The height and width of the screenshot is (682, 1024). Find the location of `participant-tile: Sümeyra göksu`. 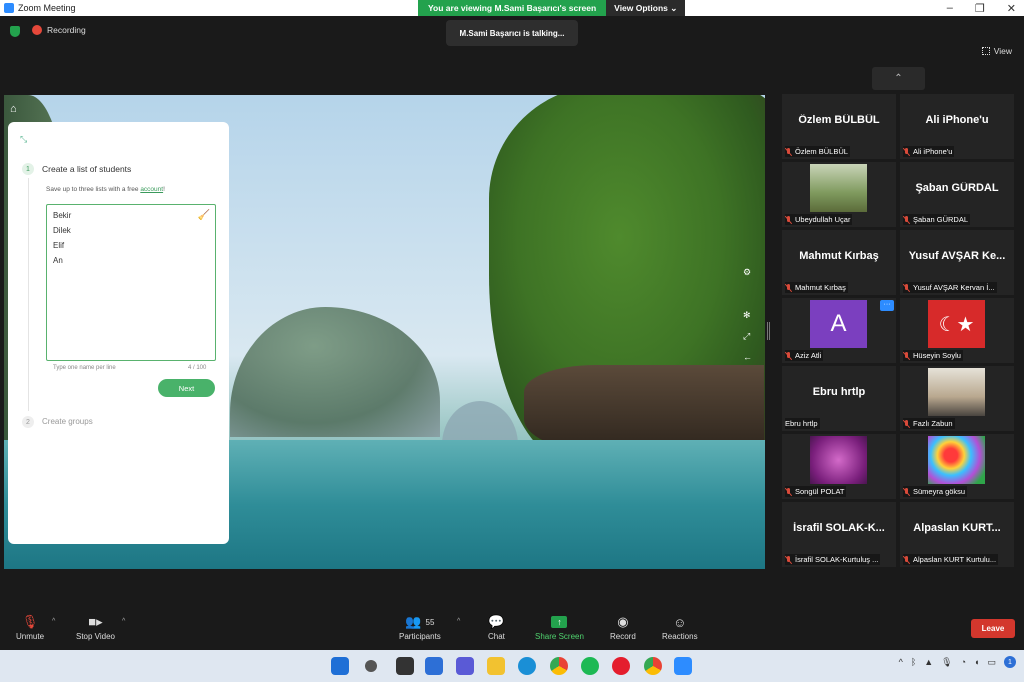

participant-tile: Sümeyra göksu is located at coordinates (957, 466).